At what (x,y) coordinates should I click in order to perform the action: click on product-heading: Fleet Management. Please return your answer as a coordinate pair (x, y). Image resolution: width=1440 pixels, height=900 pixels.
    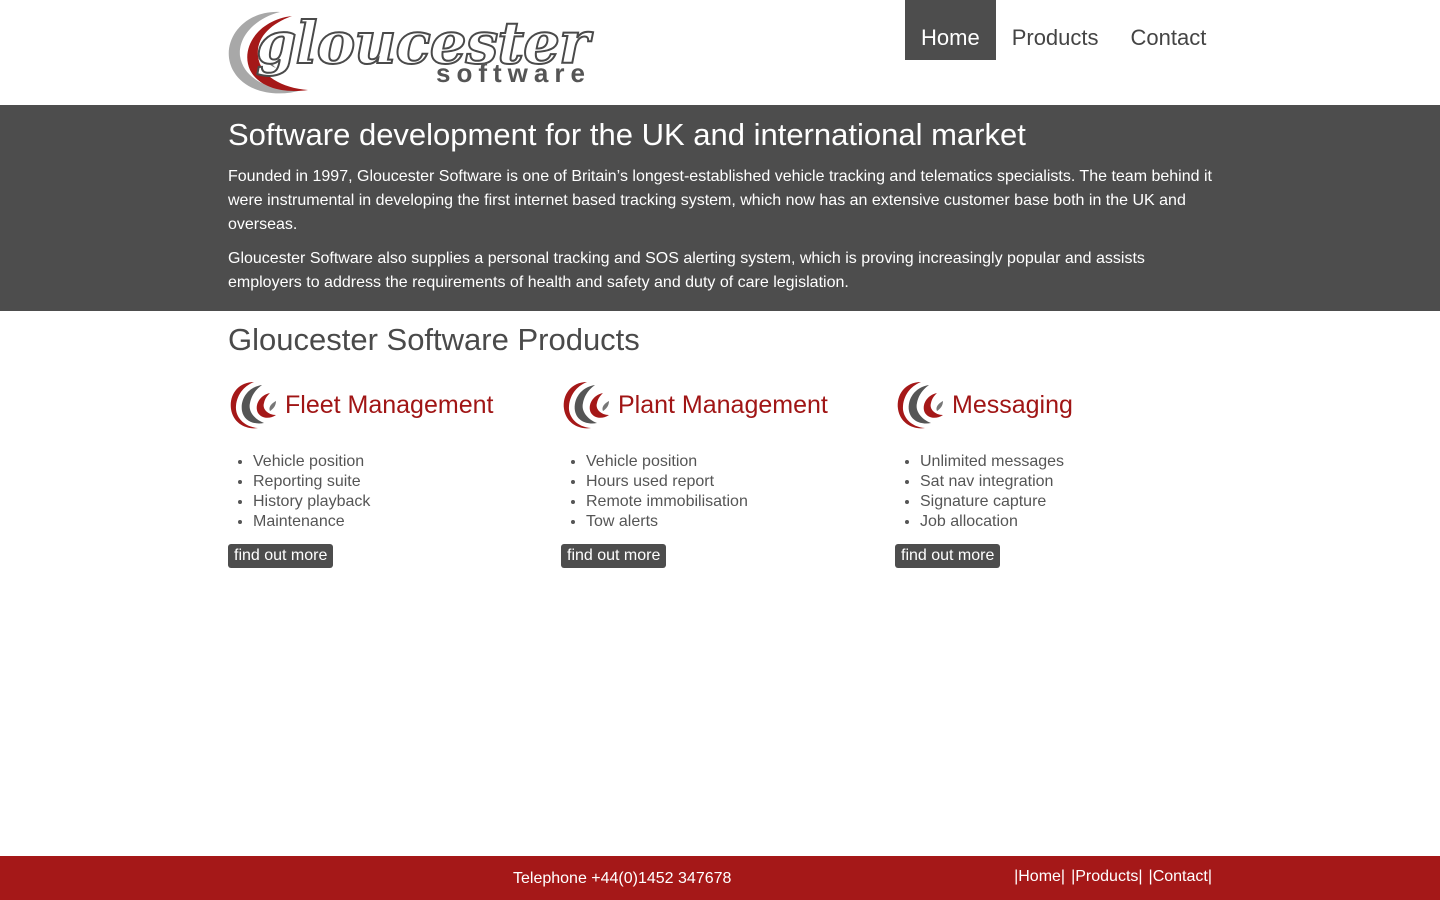
    Looking at the image, I should click on (388, 405).